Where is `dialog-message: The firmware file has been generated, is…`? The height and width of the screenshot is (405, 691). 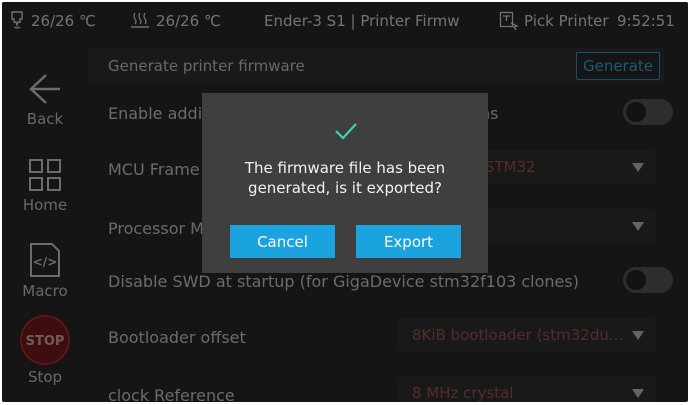 dialog-message: The firmware file has been generated, is… is located at coordinates (345, 178).